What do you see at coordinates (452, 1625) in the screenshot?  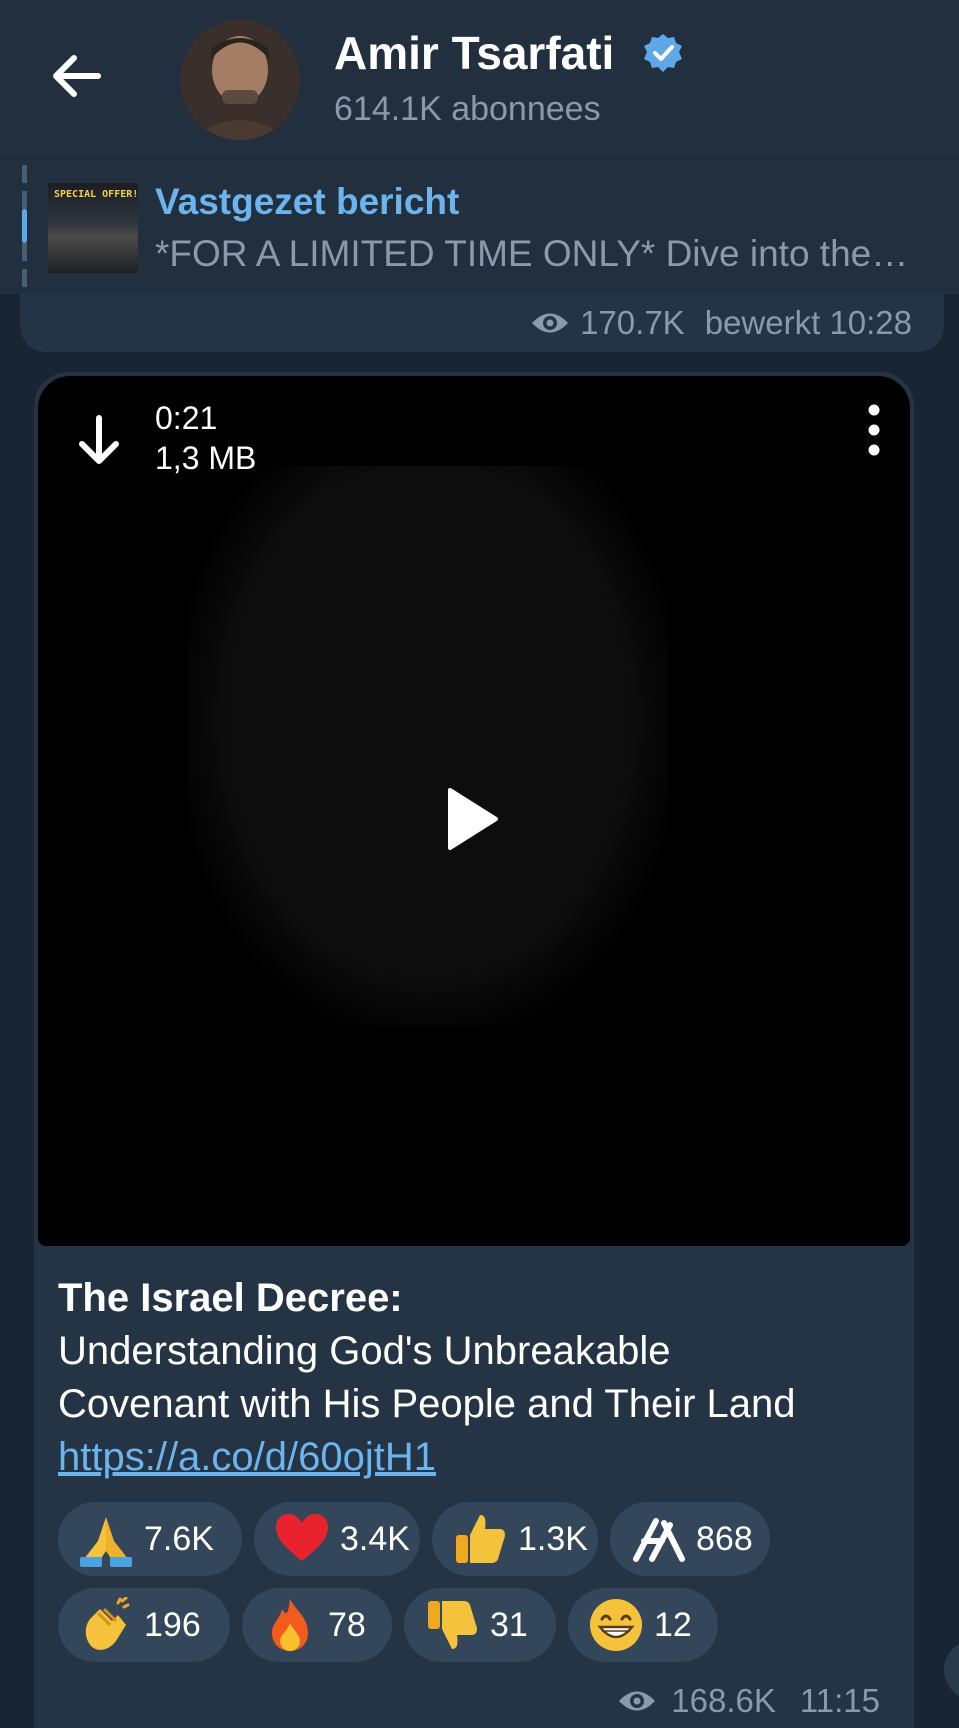 I see `thumbs-down-icon` at bounding box center [452, 1625].